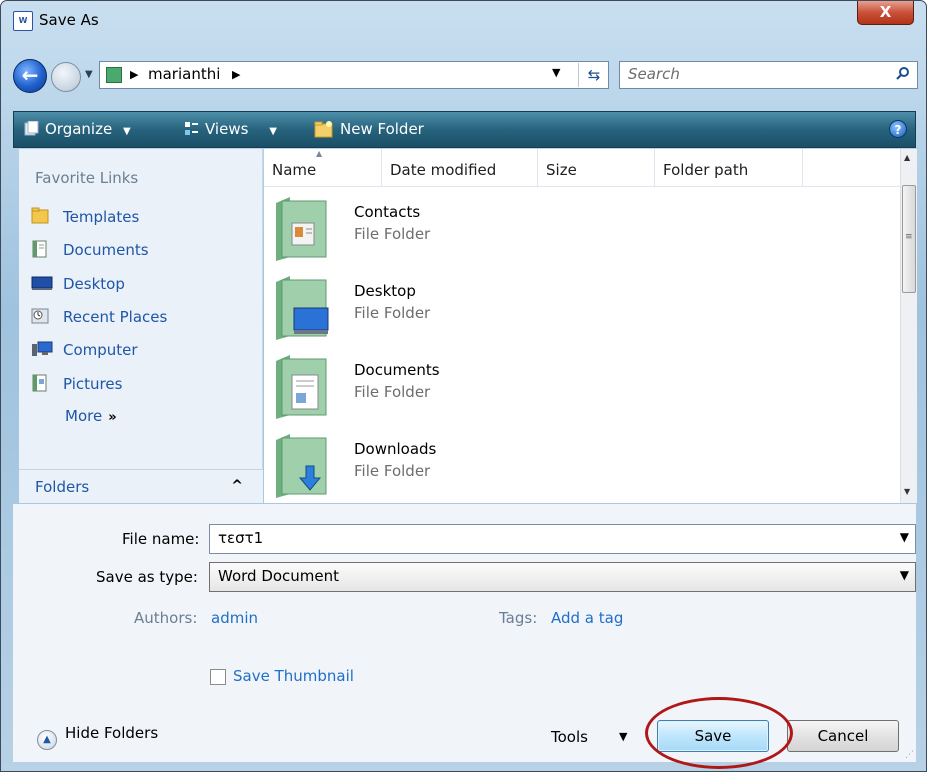 The width and height of the screenshot is (927, 772). Describe the element at coordinates (908, 326) in the screenshot. I see `vertical-scrollbar: ▲ ≡ ▼` at that location.